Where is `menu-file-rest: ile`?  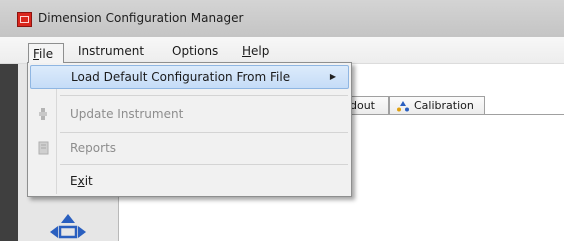 menu-file-rest: ile is located at coordinates (46, 54).